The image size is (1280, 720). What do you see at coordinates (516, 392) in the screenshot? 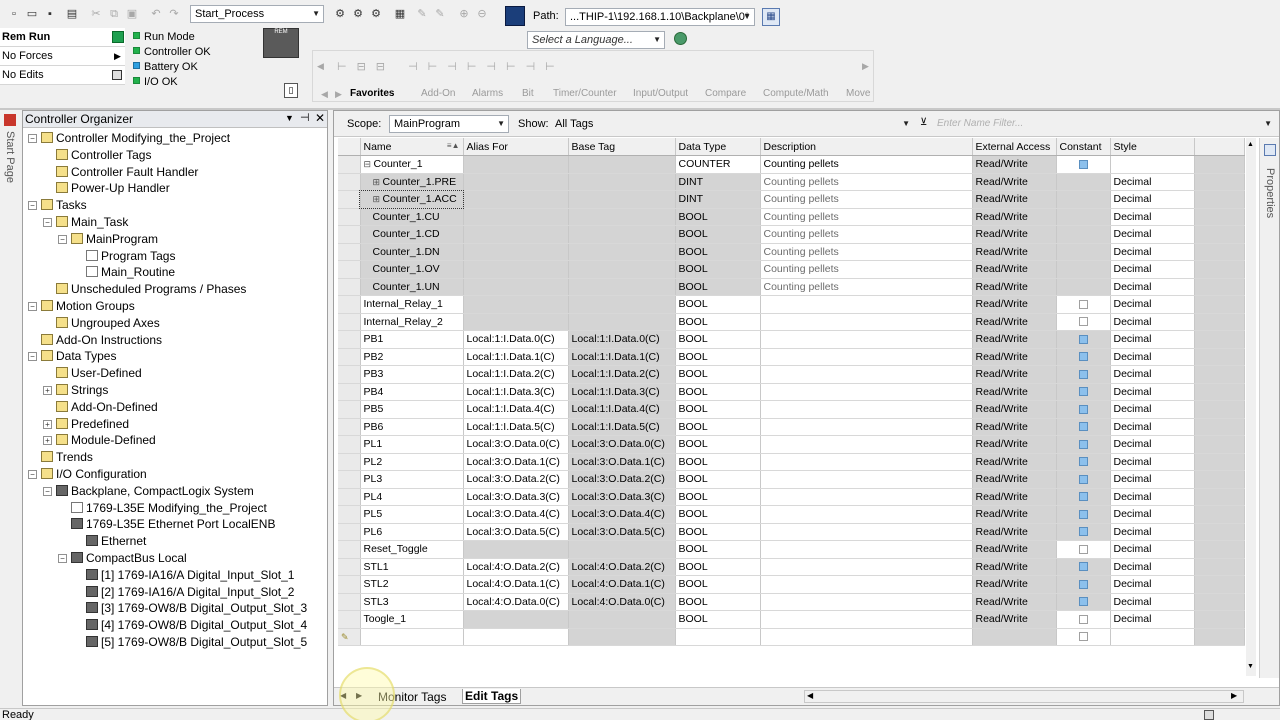
I see `cell-alias: Local:1:I.Data.3(C)` at bounding box center [516, 392].